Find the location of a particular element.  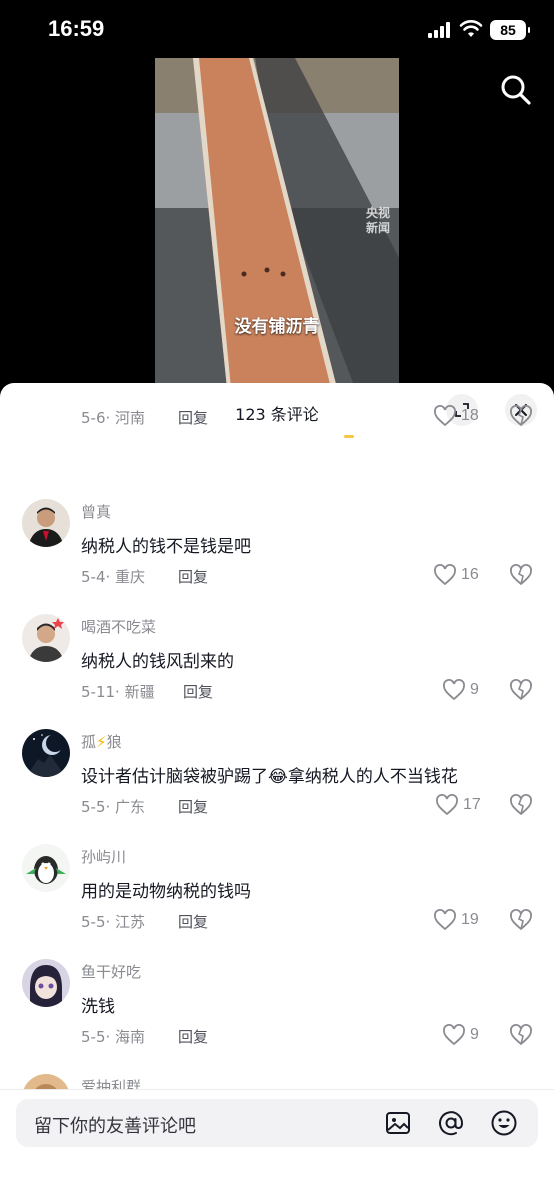

at-icon is located at coordinates (451, 1123).